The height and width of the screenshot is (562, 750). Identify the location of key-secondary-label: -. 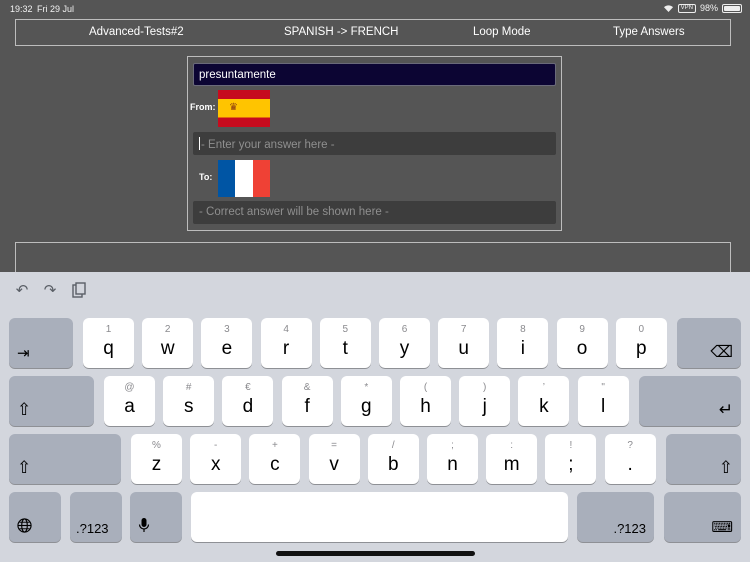
(216, 445).